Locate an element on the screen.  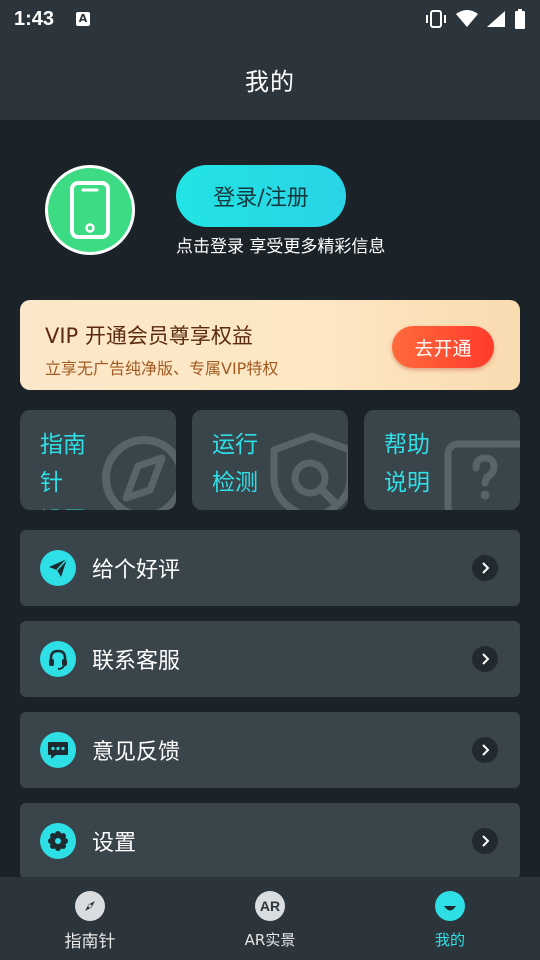
battery-icon is located at coordinates (520, 19).